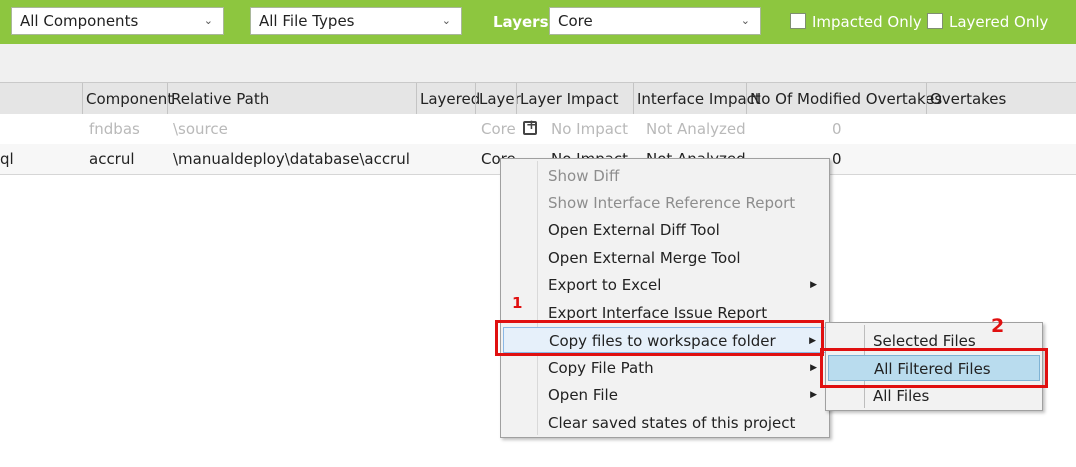 The width and height of the screenshot is (1076, 467). I want to click on menu-item-label: Clear saved states of this project, so click(672, 423).